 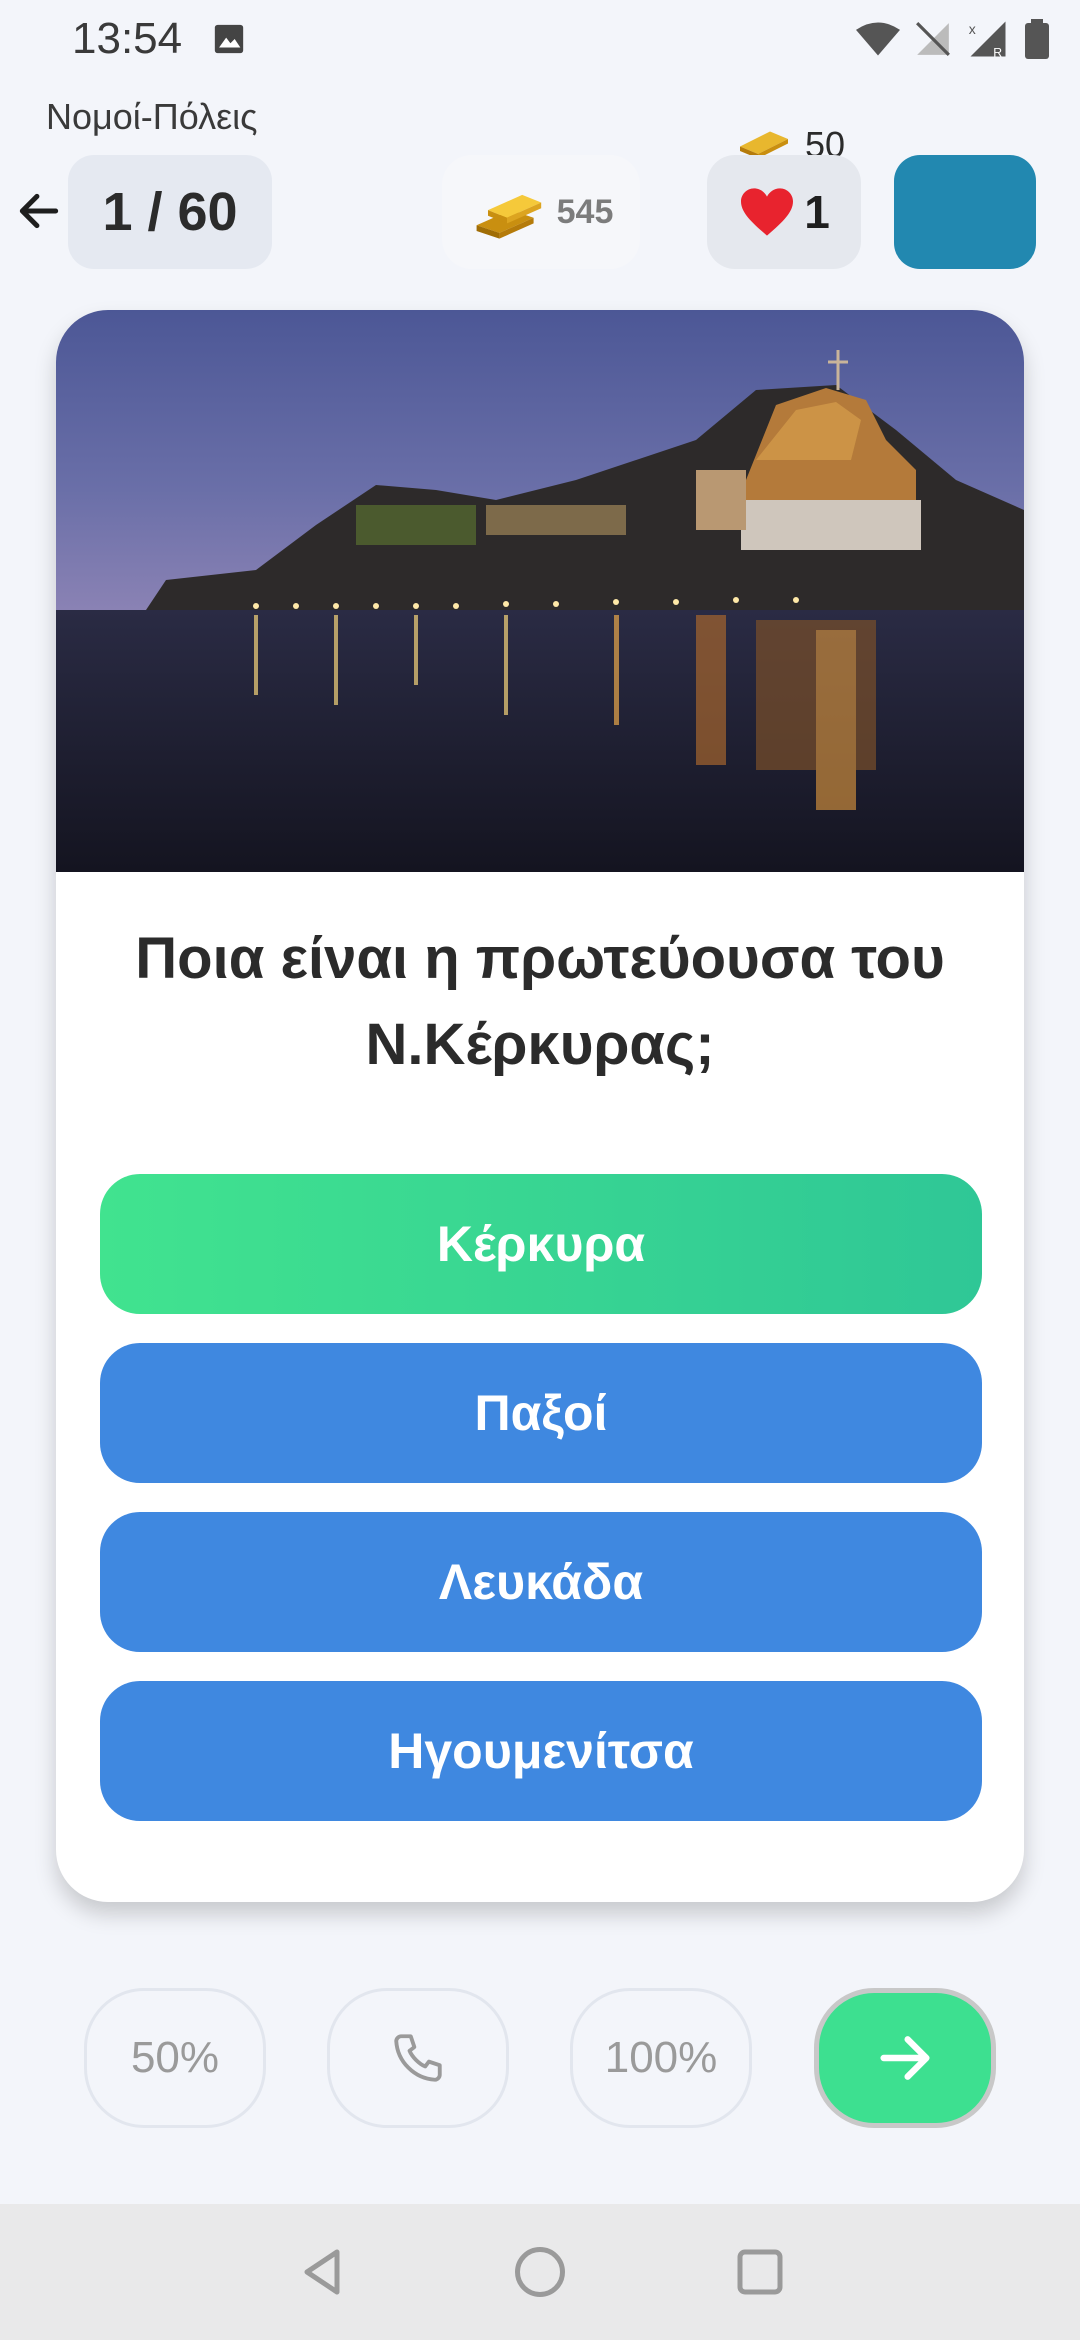 I want to click on wifi-icon, so click(x=878, y=39).